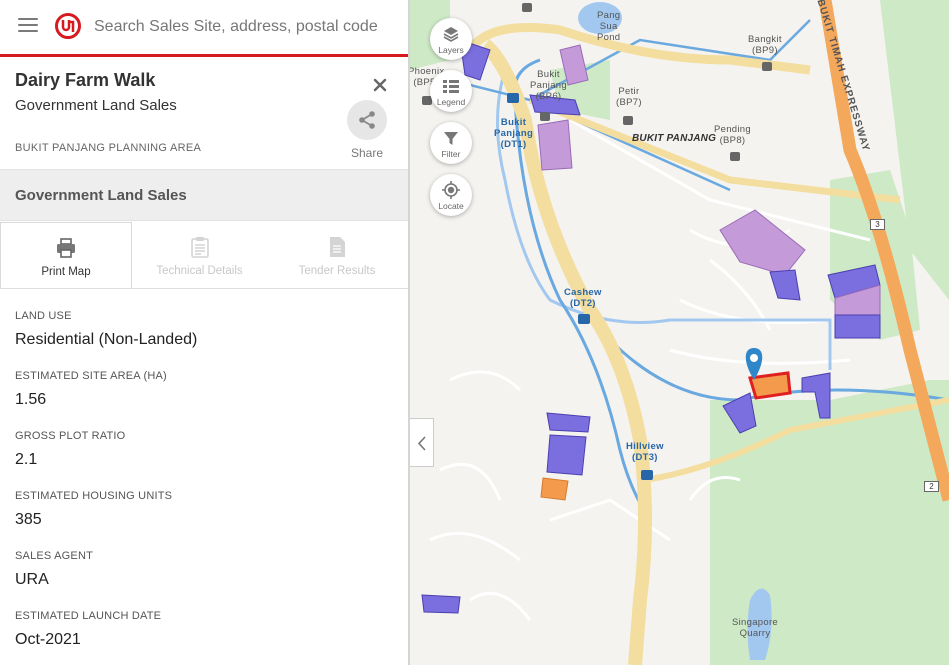  I want to click on bangkit-bp9-label: Bangkit (BP9), so click(765, 45).